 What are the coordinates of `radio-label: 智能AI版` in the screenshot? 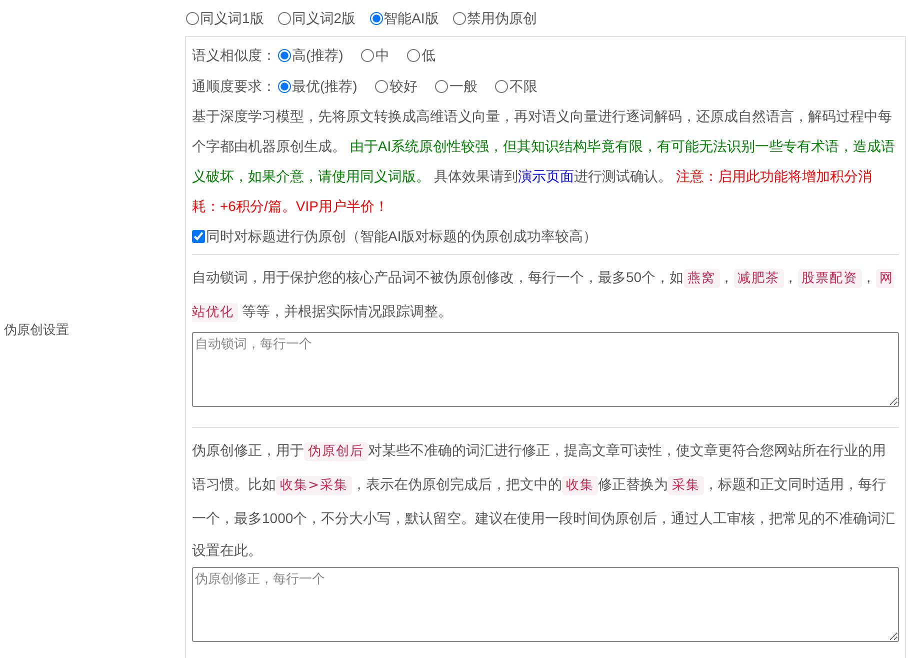 It's located at (411, 18).